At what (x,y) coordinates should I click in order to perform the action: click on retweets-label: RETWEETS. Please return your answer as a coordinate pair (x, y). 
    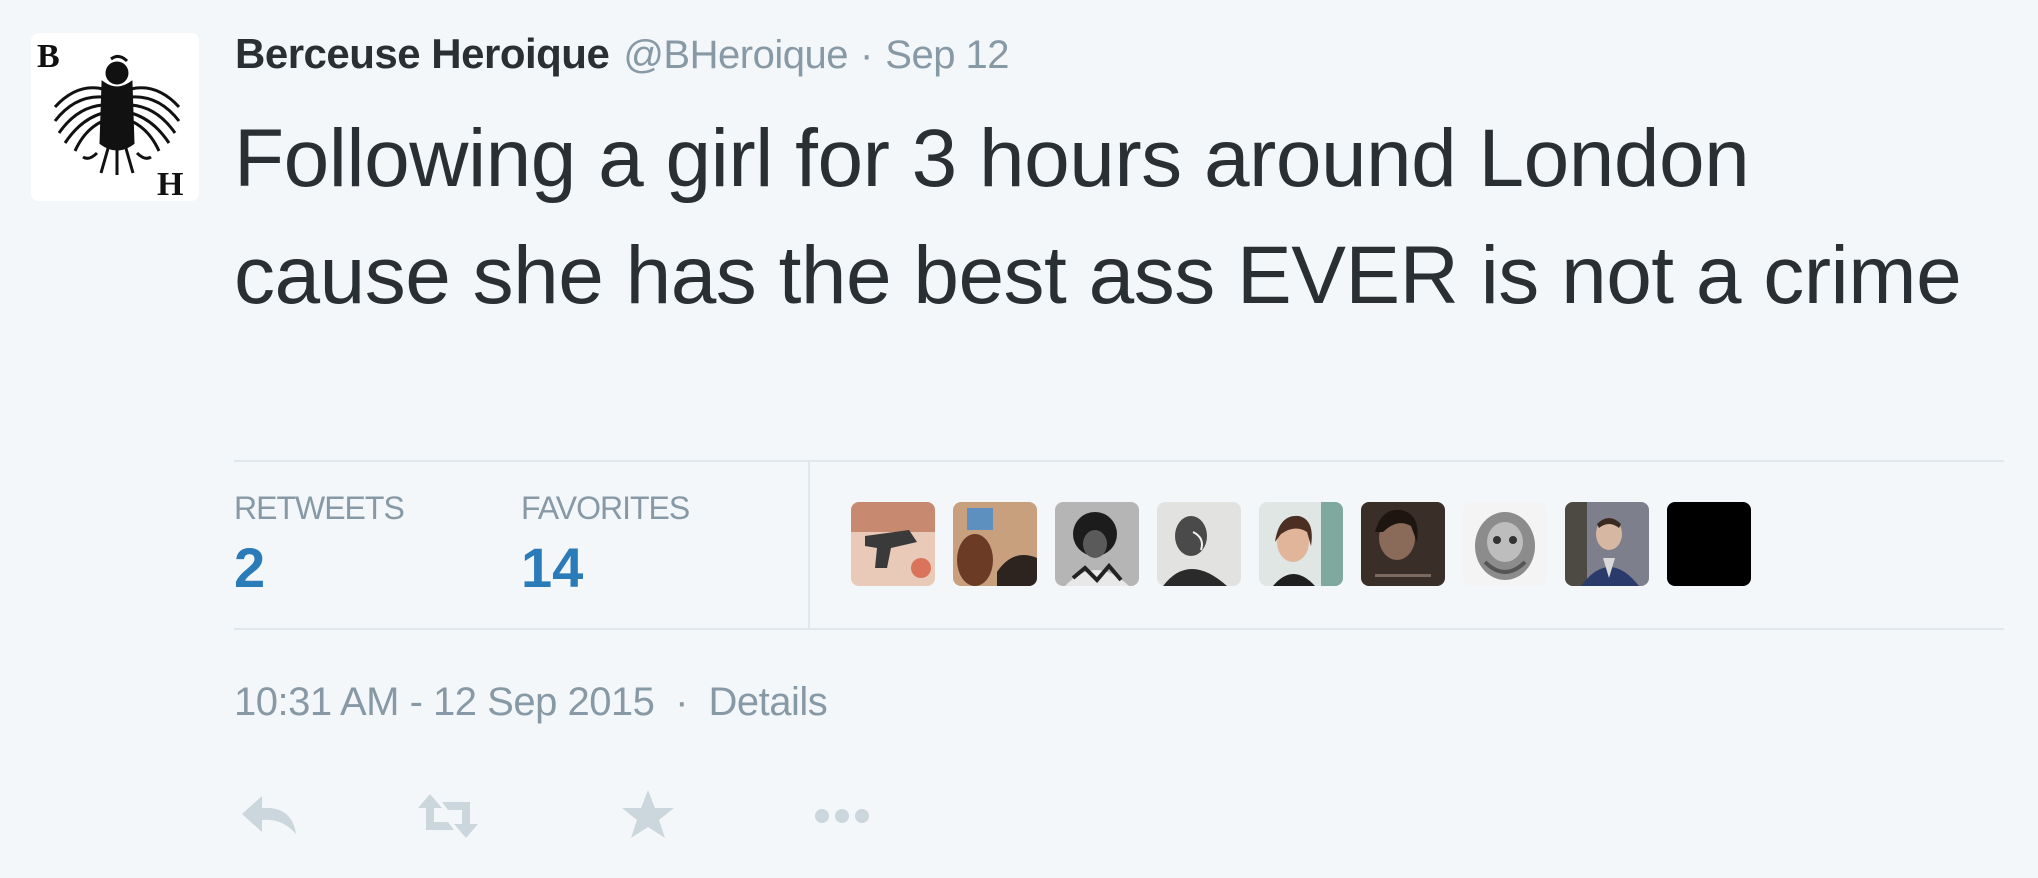
    Looking at the image, I should click on (319, 508).